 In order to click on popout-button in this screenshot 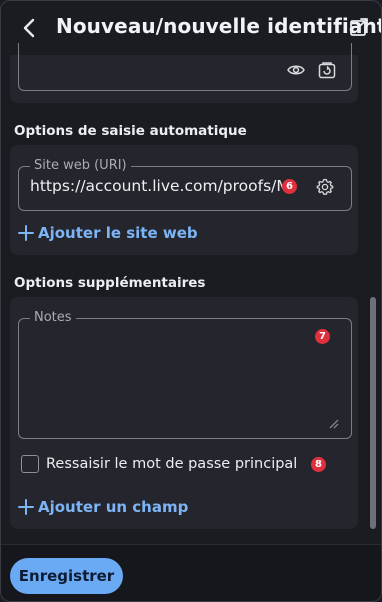, I will do `click(360, 28)`.